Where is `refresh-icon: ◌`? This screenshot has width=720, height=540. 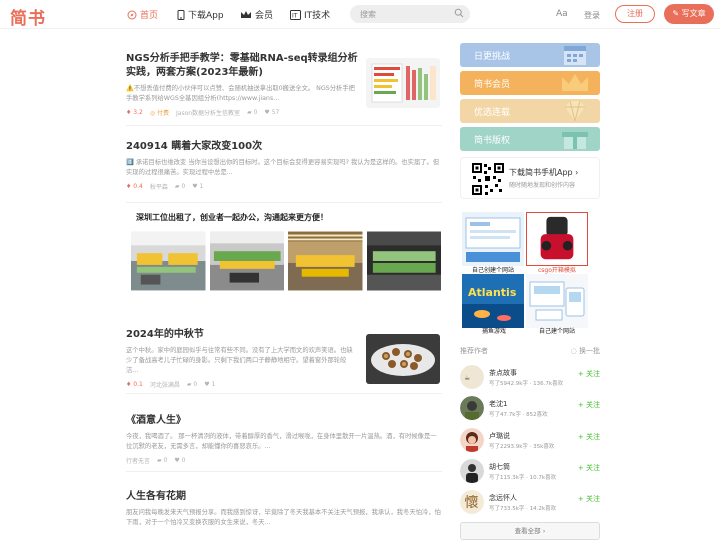
refresh-icon: ◌ is located at coordinates (574, 351).